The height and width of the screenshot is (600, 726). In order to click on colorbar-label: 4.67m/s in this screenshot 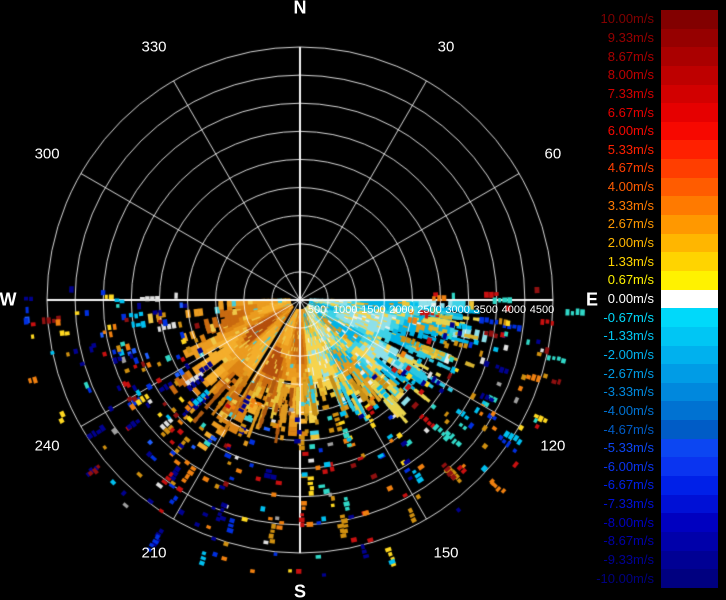, I will do `click(630, 168)`.